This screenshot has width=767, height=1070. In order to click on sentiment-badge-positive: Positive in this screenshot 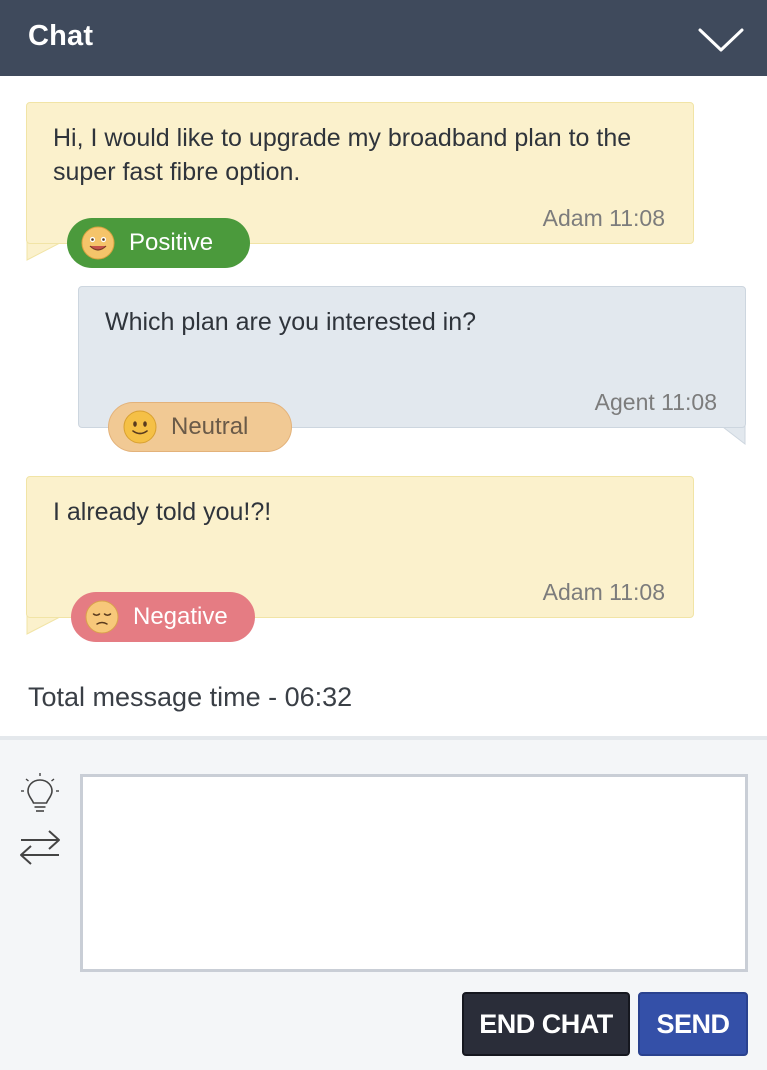, I will do `click(158, 243)`.